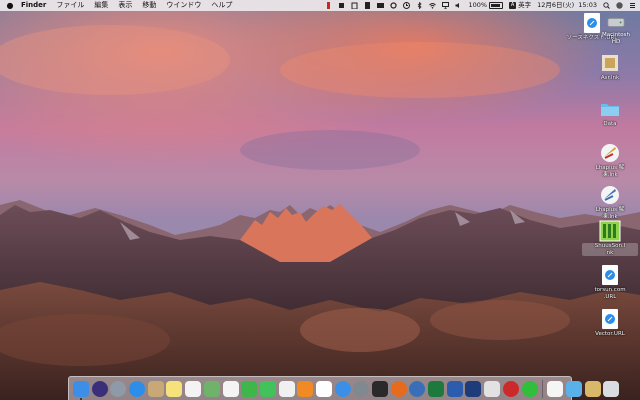  What do you see at coordinates (525, 5) in the screenshot?
I see `input-method-label: 英字` at bounding box center [525, 5].